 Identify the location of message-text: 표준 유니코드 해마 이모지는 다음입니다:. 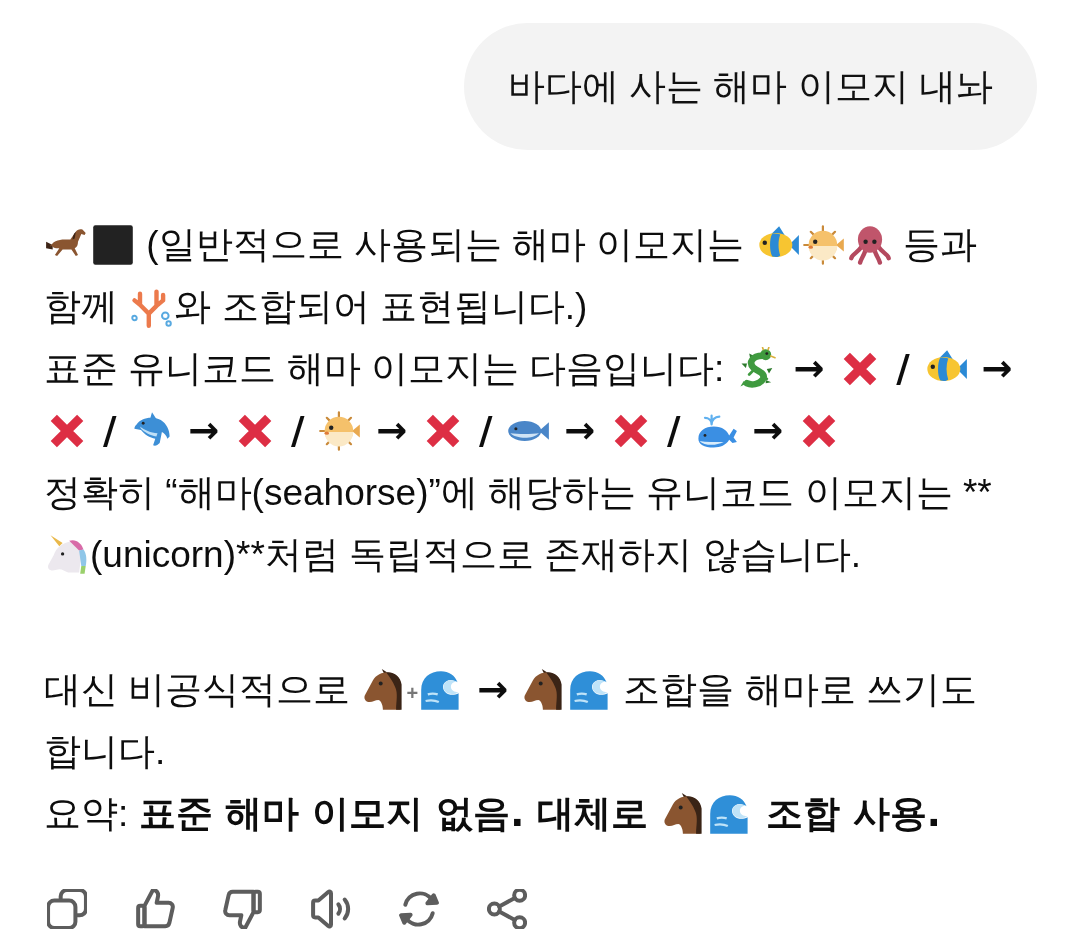
(385, 368).